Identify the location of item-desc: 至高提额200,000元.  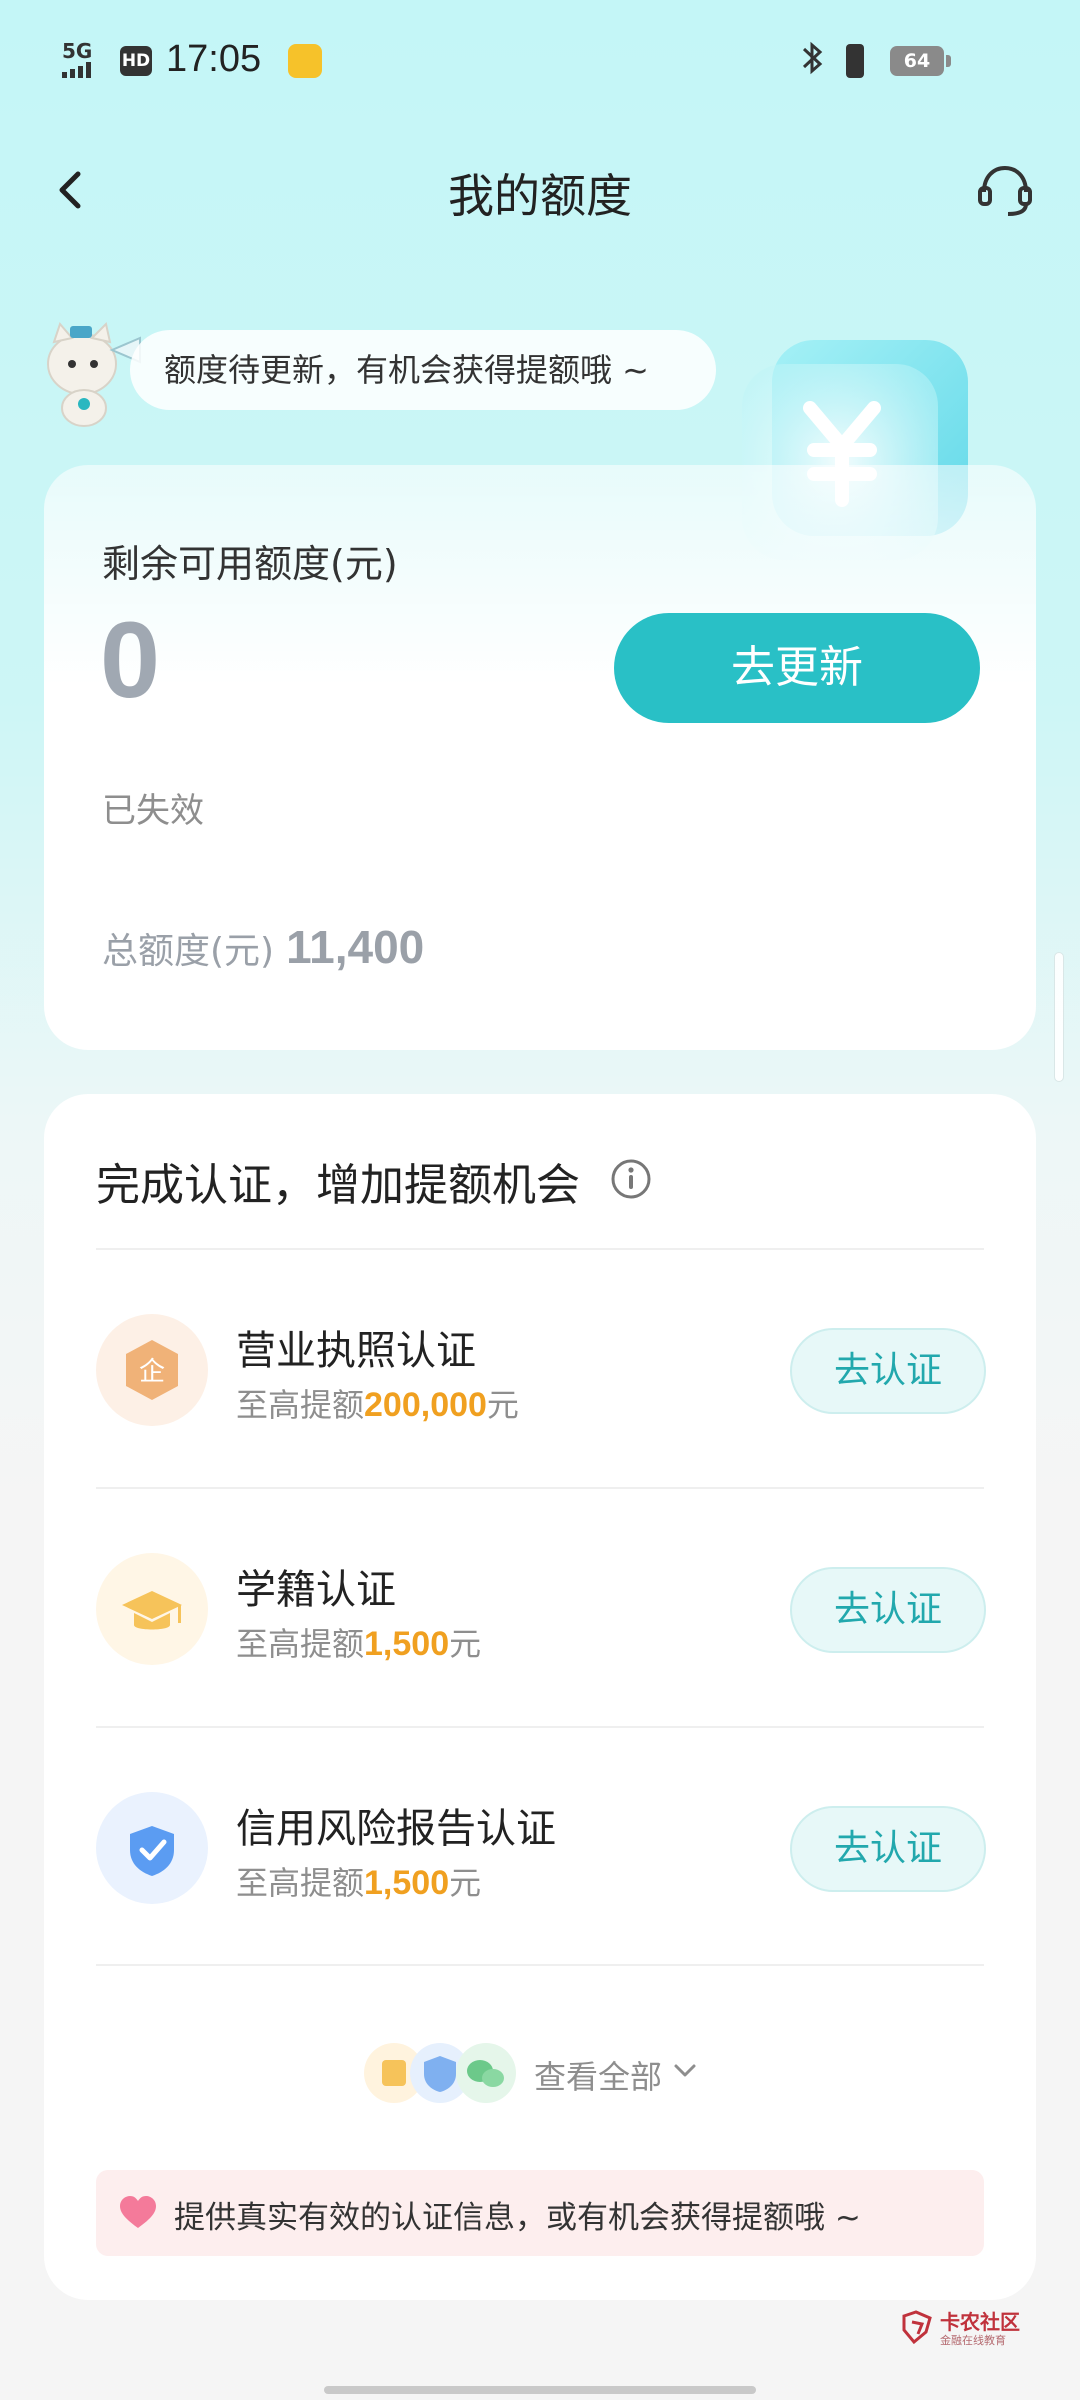
(377, 1403).